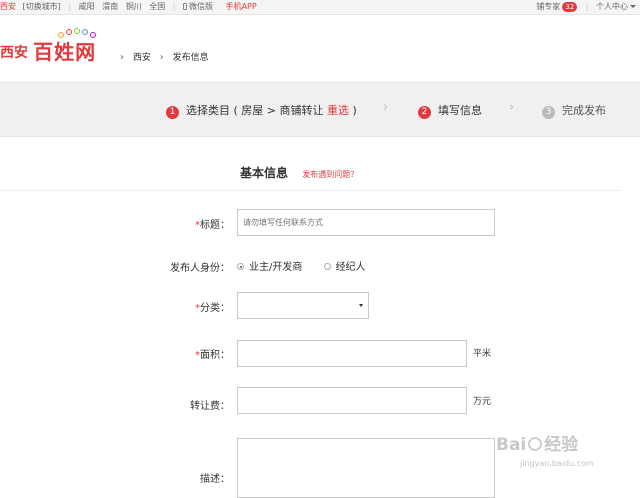 This screenshot has width=640, height=498. What do you see at coordinates (557, 463) in the screenshot?
I see `watermark-url: jingyan.baidu.com` at bounding box center [557, 463].